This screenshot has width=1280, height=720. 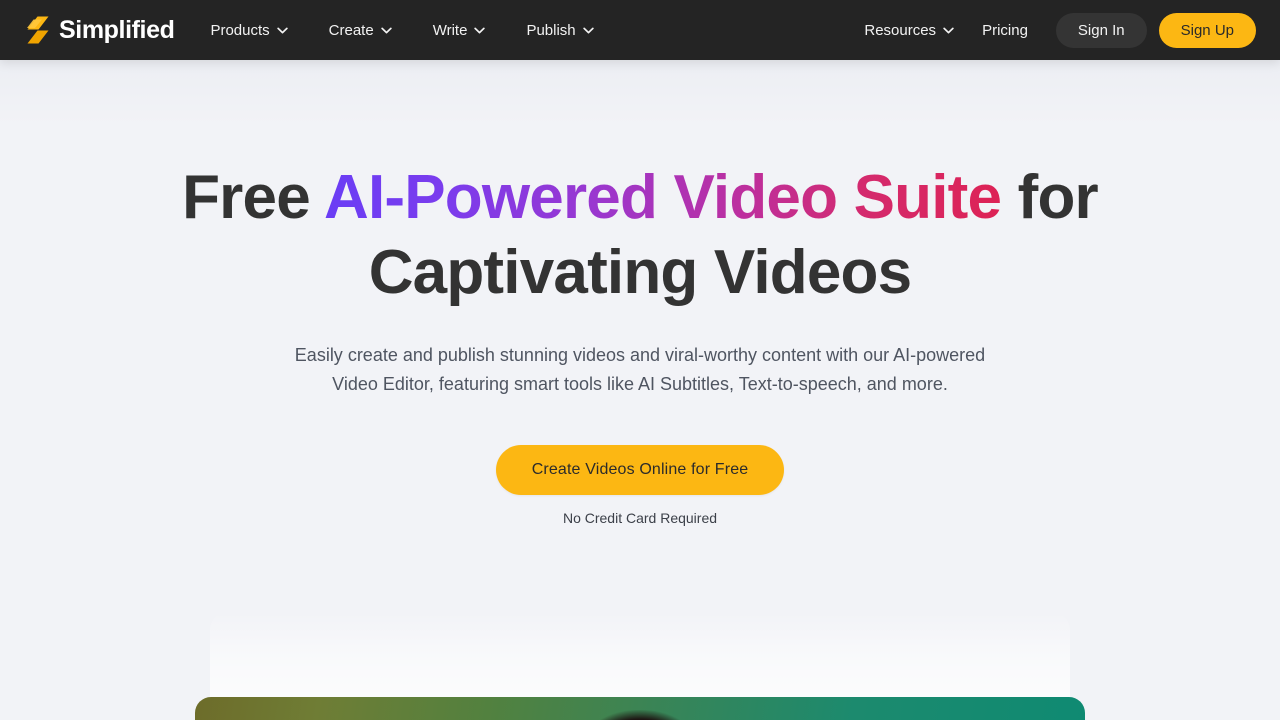 What do you see at coordinates (1053, 30) in the screenshot?
I see `secondary-navigation: Resources Pricing Sign In Sign Up` at bounding box center [1053, 30].